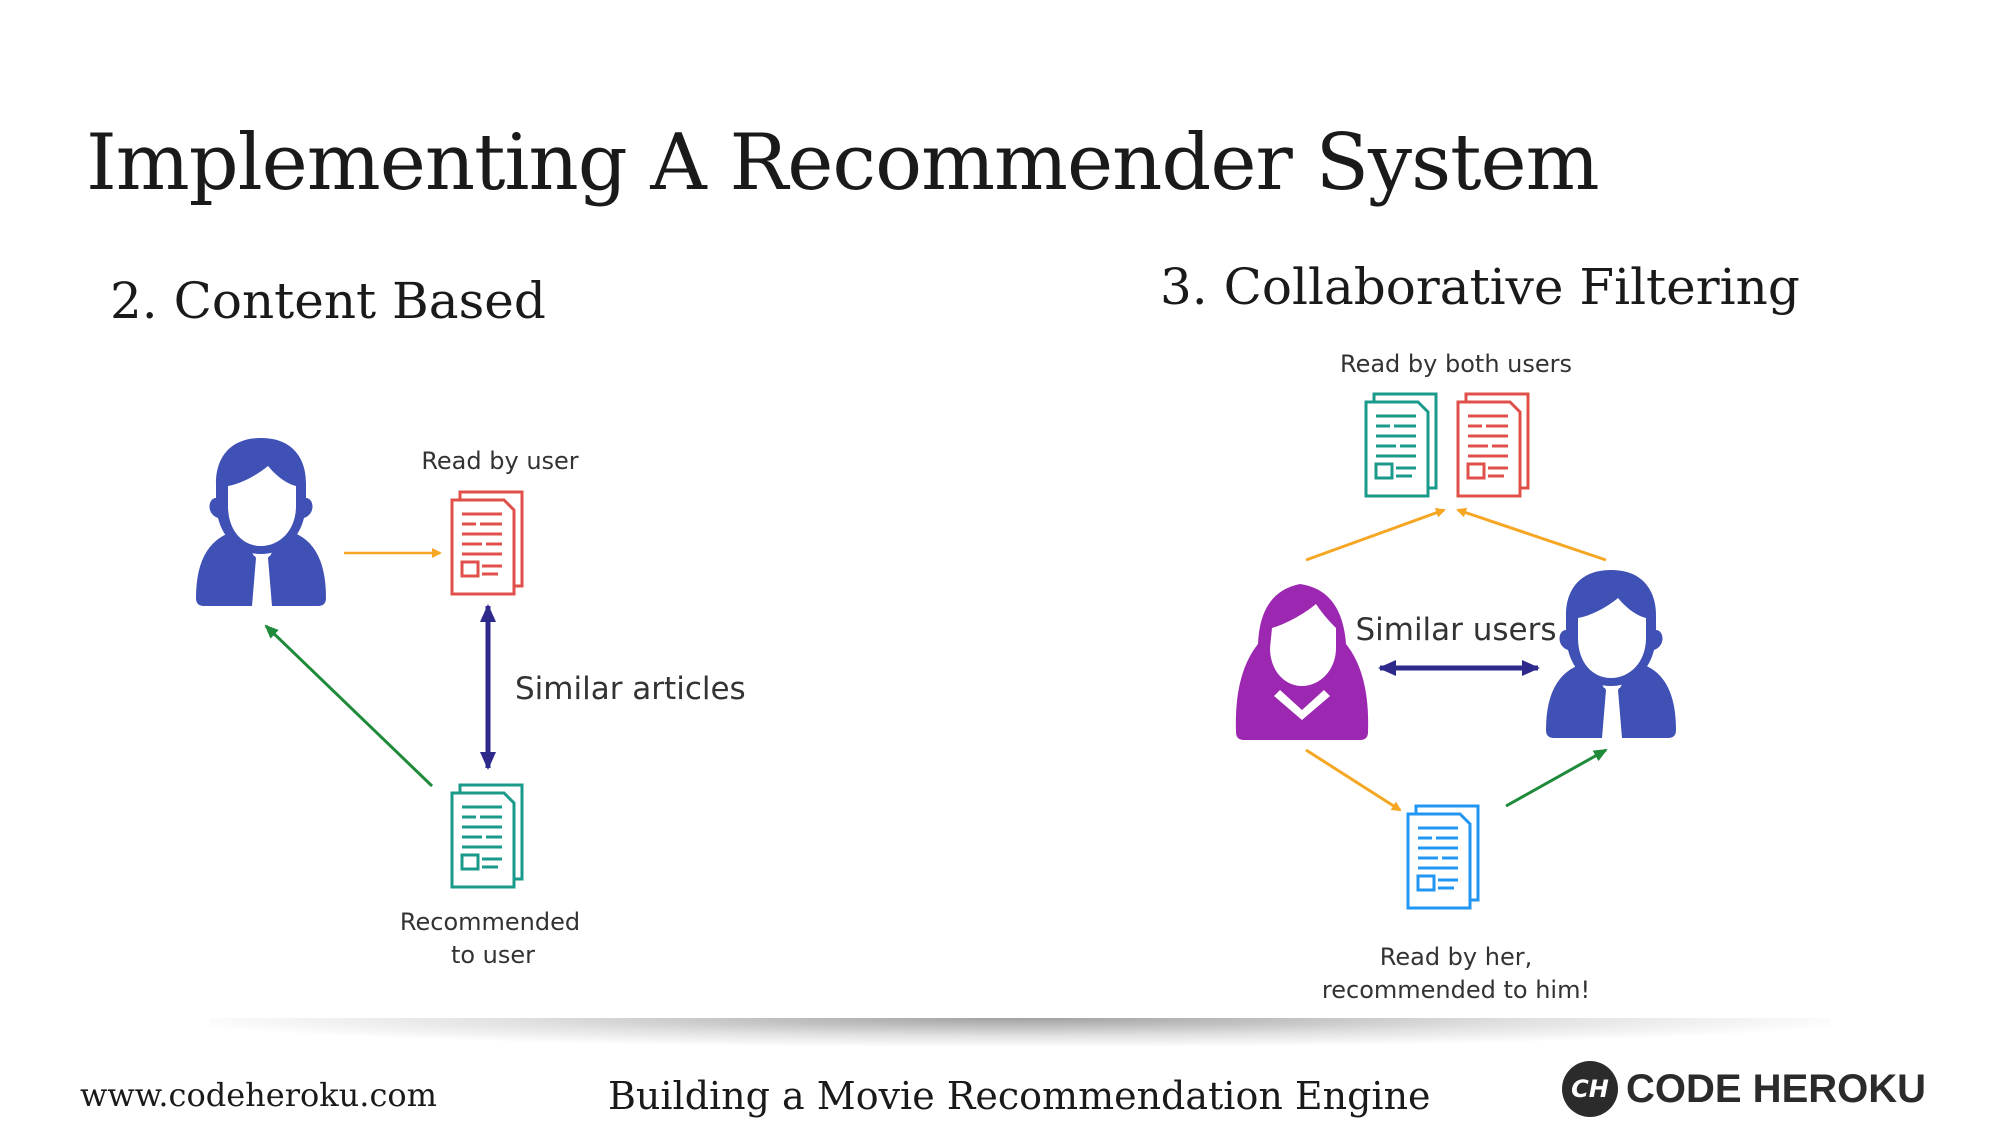 The height and width of the screenshot is (1125, 2000). I want to click on brand-logo-group: CH CODE HEROKU, so click(1744, 1089).